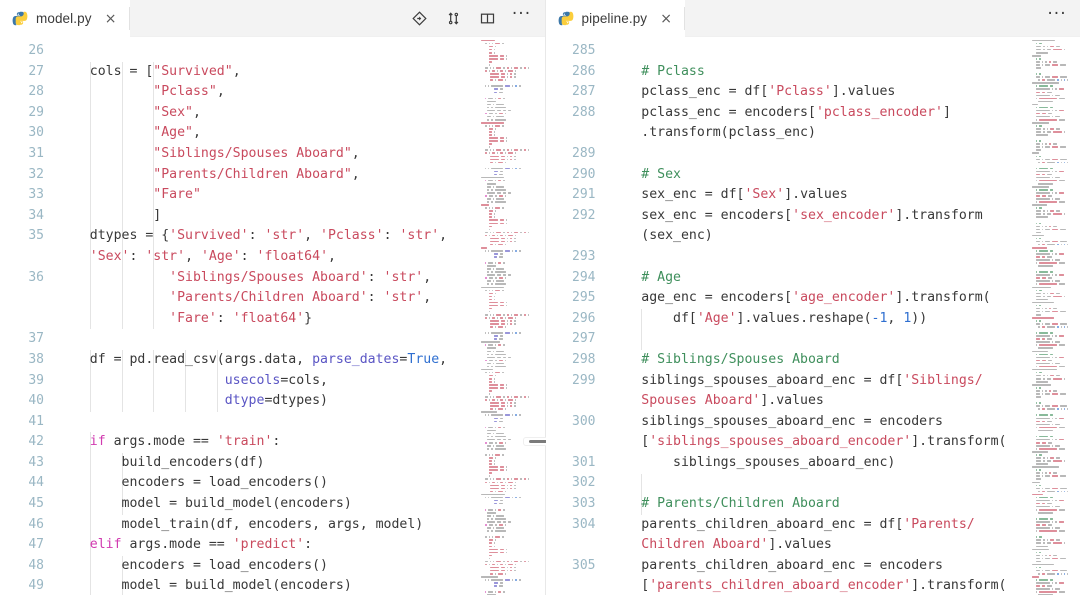 This screenshot has width=1080, height=595. What do you see at coordinates (420, 18) in the screenshot?
I see `source-control-icon` at bounding box center [420, 18].